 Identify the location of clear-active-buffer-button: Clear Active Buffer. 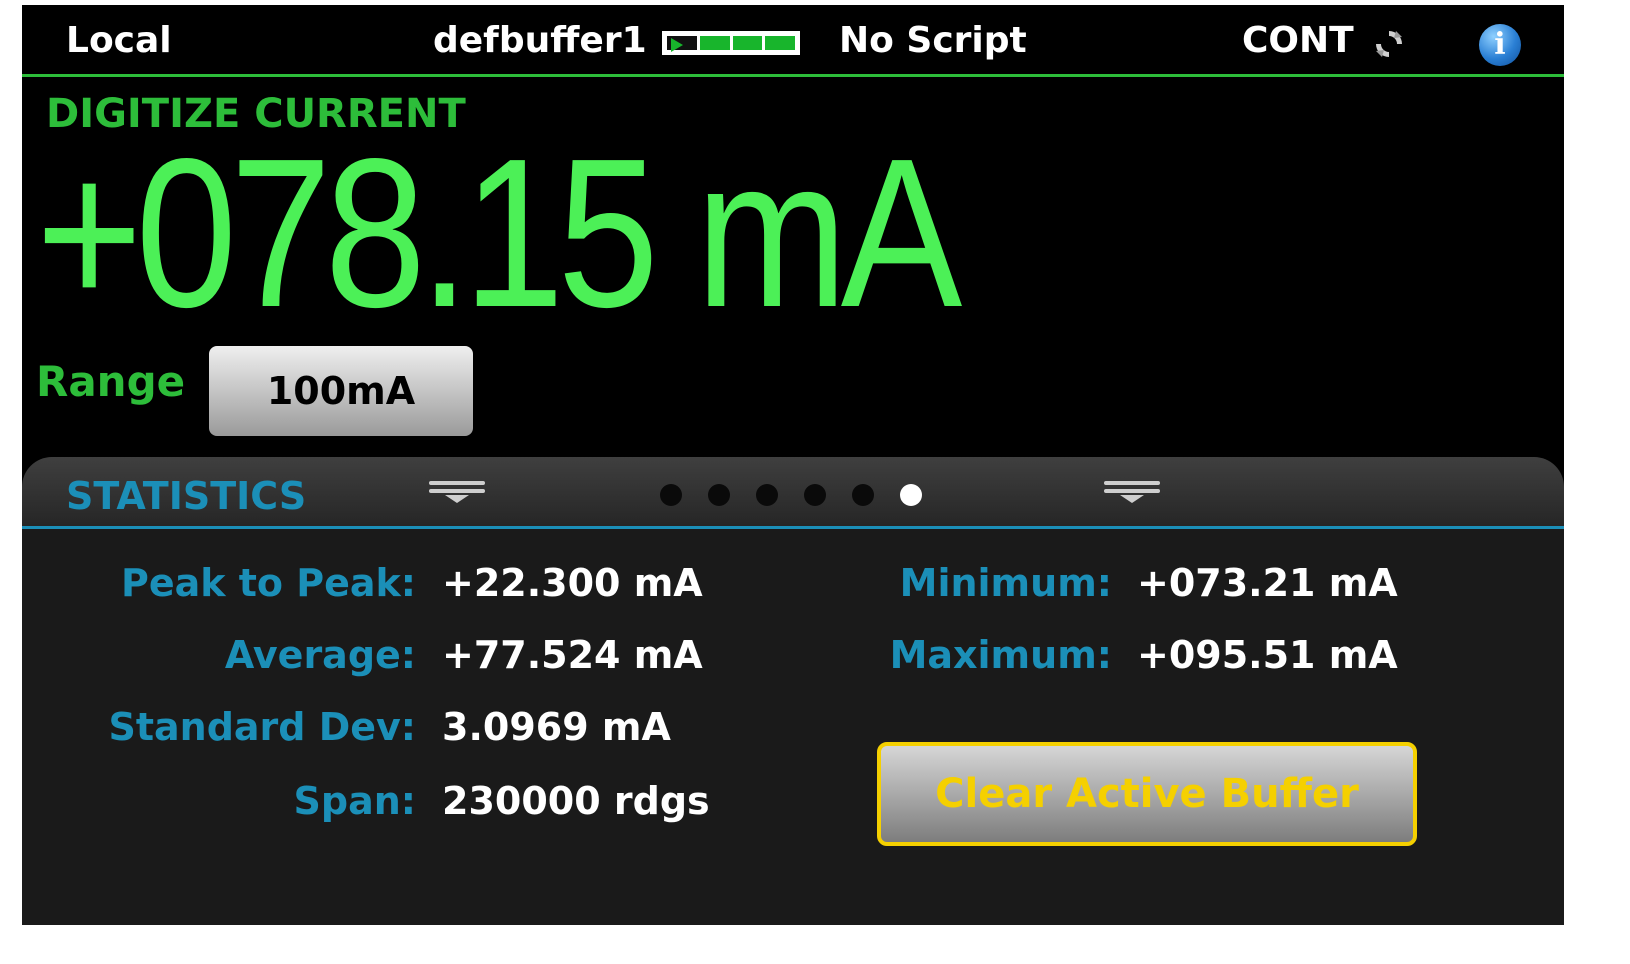
(1147, 794).